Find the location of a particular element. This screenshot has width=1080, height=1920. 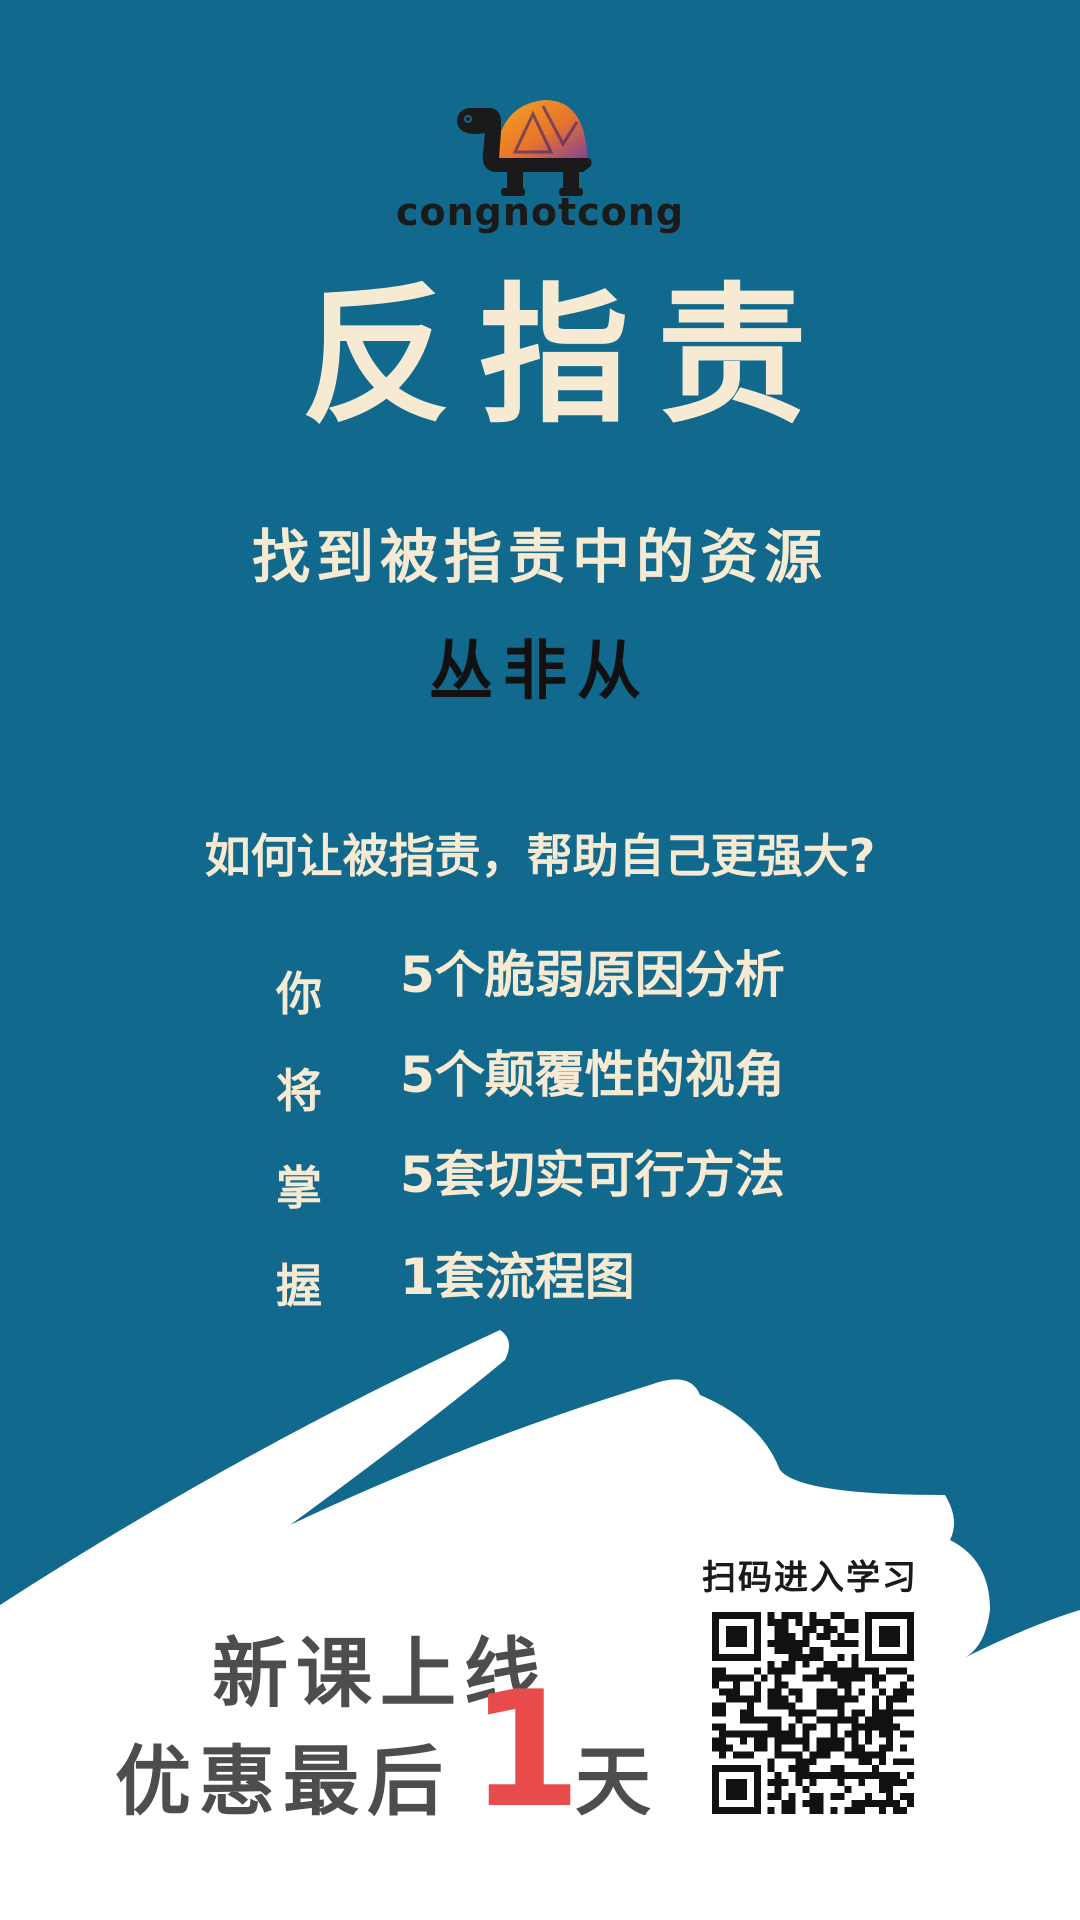

cta-days-left-number: 1 is located at coordinates (526, 1749).